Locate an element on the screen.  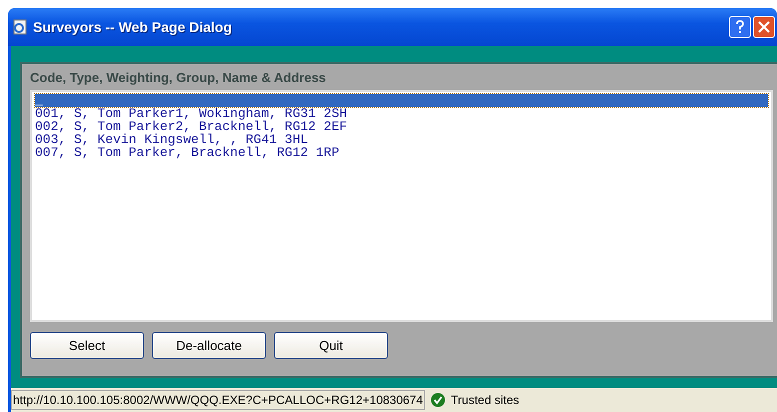
list-item: 002, S, Tom Parker2, Bracknell, RG12 2EF is located at coordinates (401, 126).